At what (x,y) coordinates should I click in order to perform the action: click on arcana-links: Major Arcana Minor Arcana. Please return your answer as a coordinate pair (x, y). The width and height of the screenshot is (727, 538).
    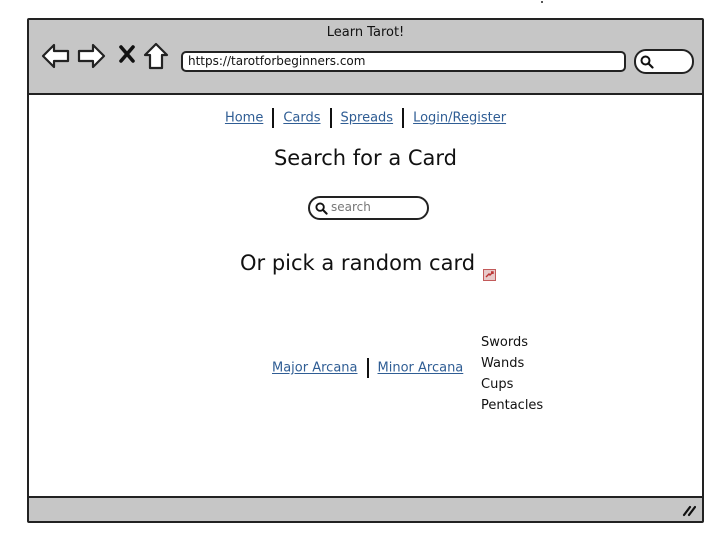
    Looking at the image, I should click on (367, 368).